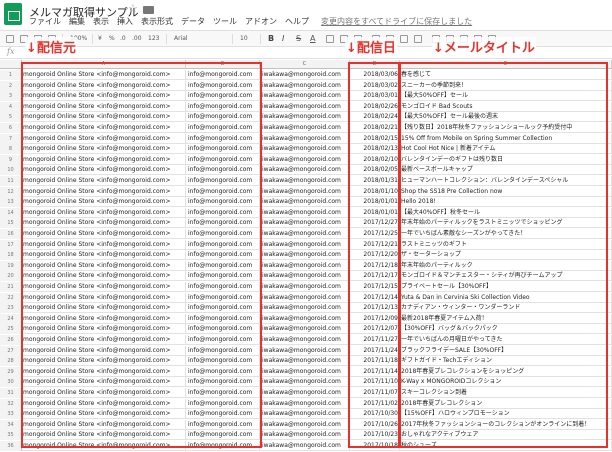 The height and width of the screenshot is (452, 612). Describe the element at coordinates (11, 361) in the screenshot. I see `row-number: 28` at that location.